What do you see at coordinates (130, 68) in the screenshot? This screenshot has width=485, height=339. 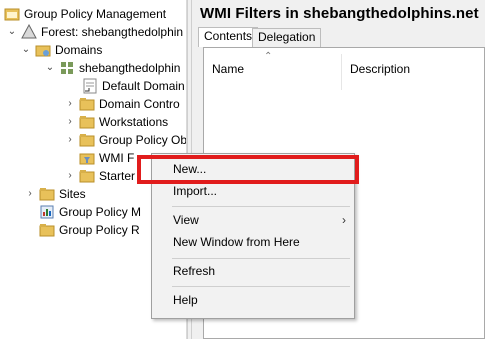 I see `tree-item-label: shebangthedolphin` at bounding box center [130, 68].